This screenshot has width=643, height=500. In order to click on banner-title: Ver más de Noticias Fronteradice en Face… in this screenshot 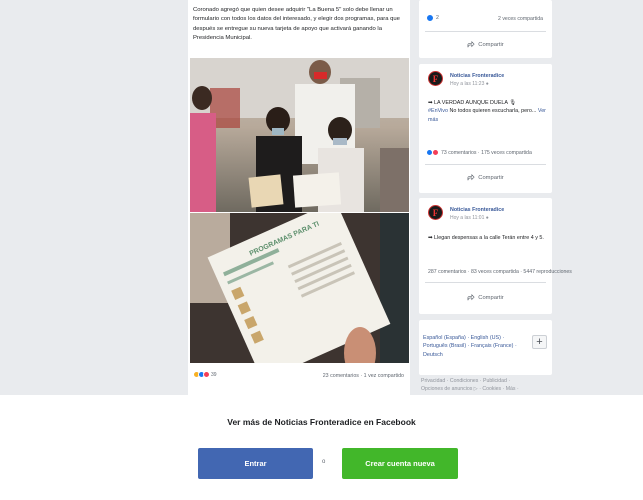, I will do `click(321, 422)`.